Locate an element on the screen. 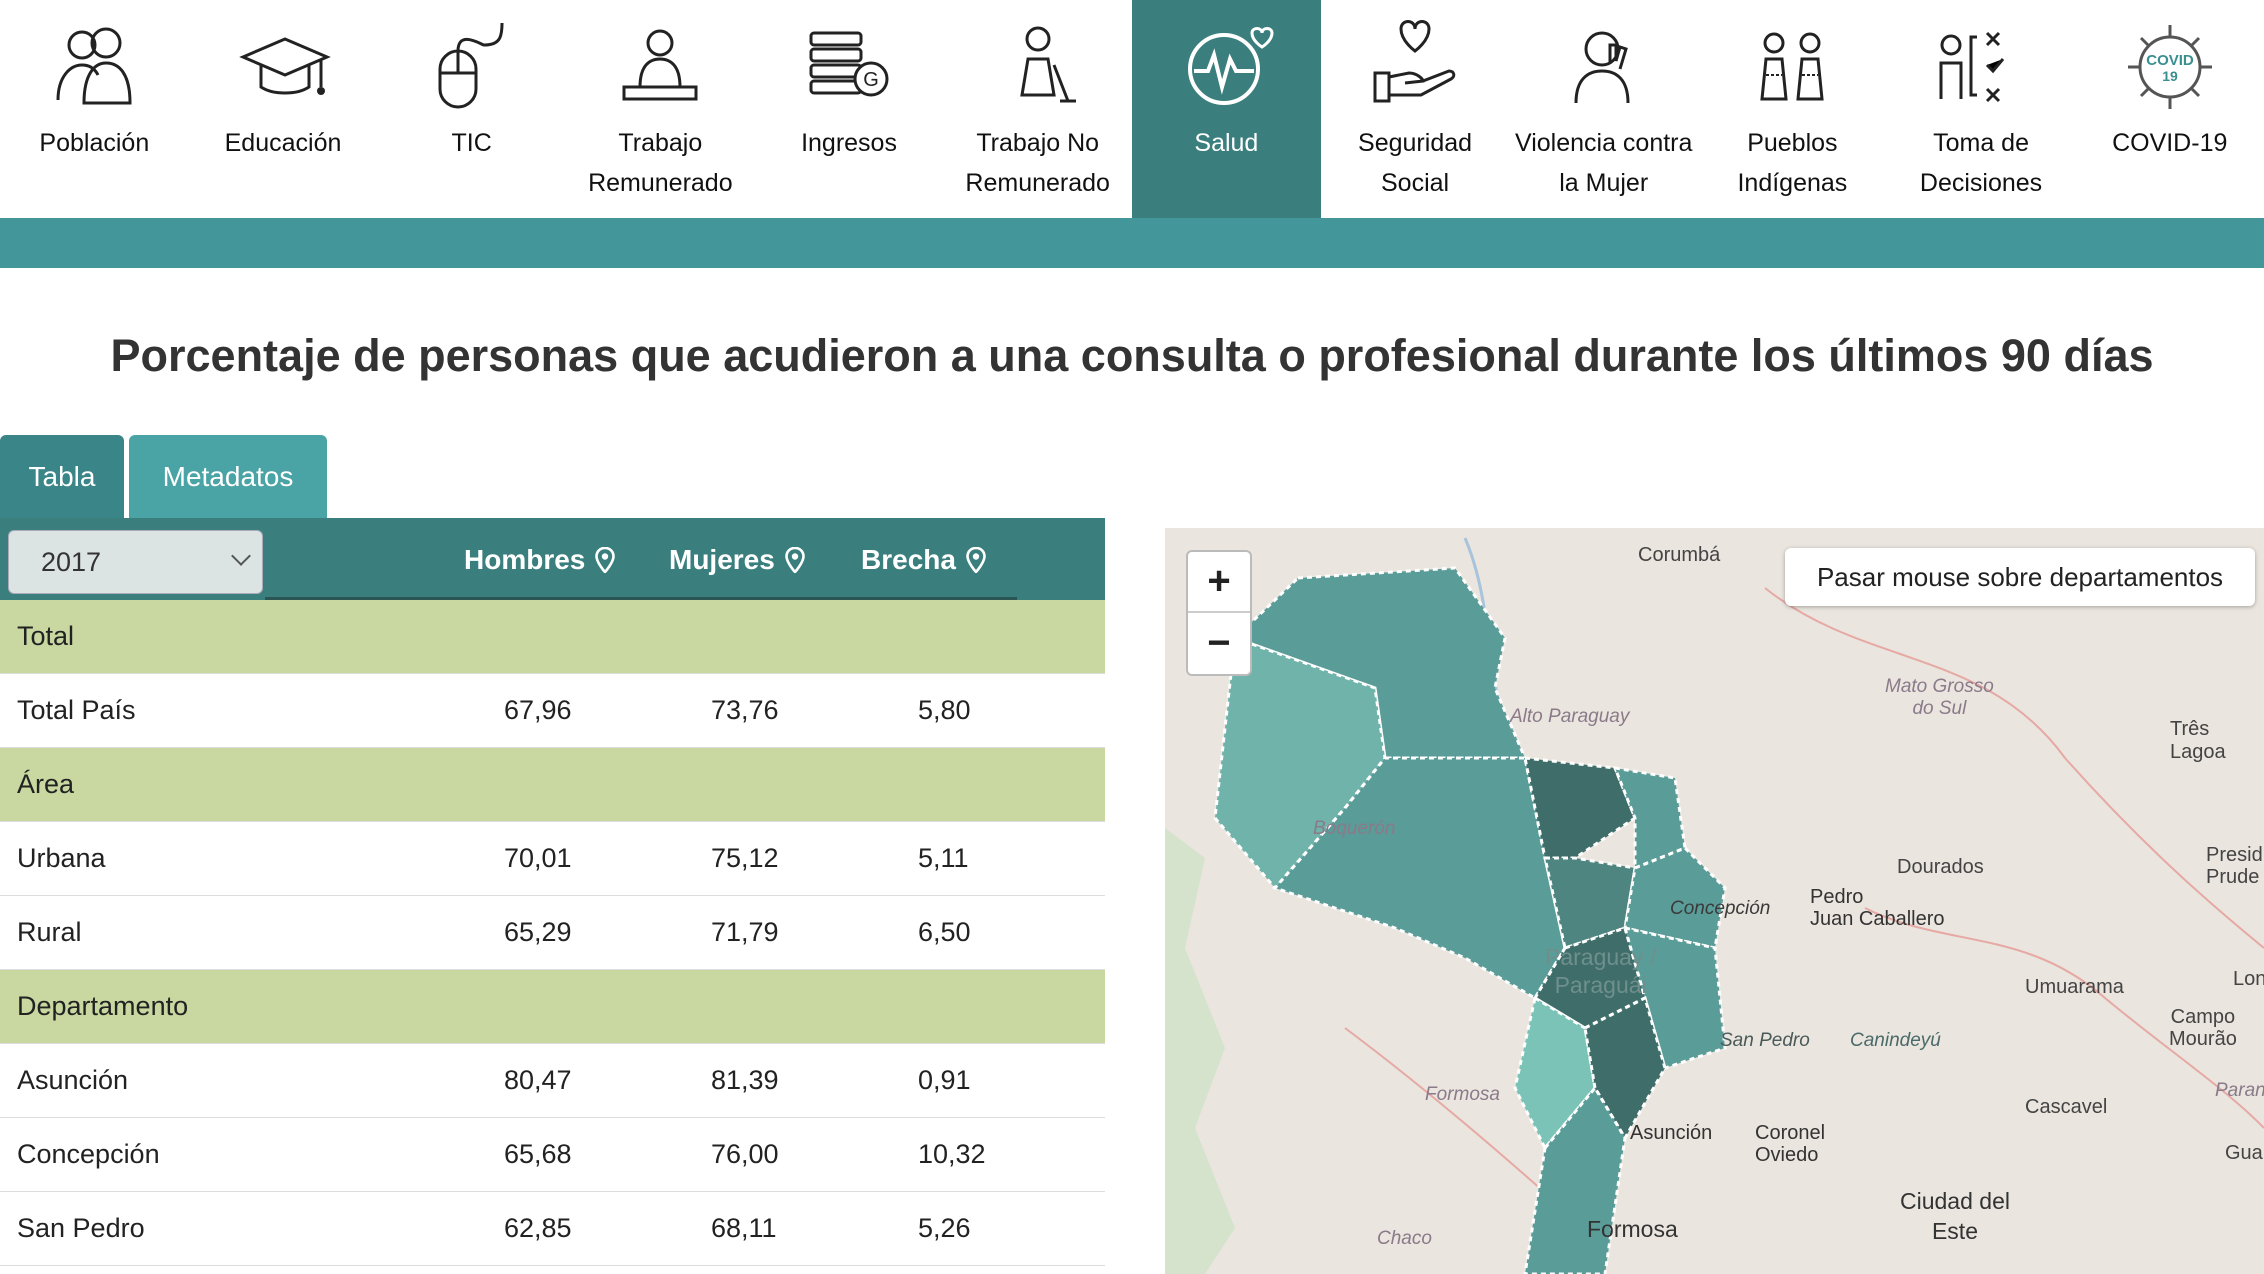  header-brecha: Brecha is located at coordinates (923, 560).